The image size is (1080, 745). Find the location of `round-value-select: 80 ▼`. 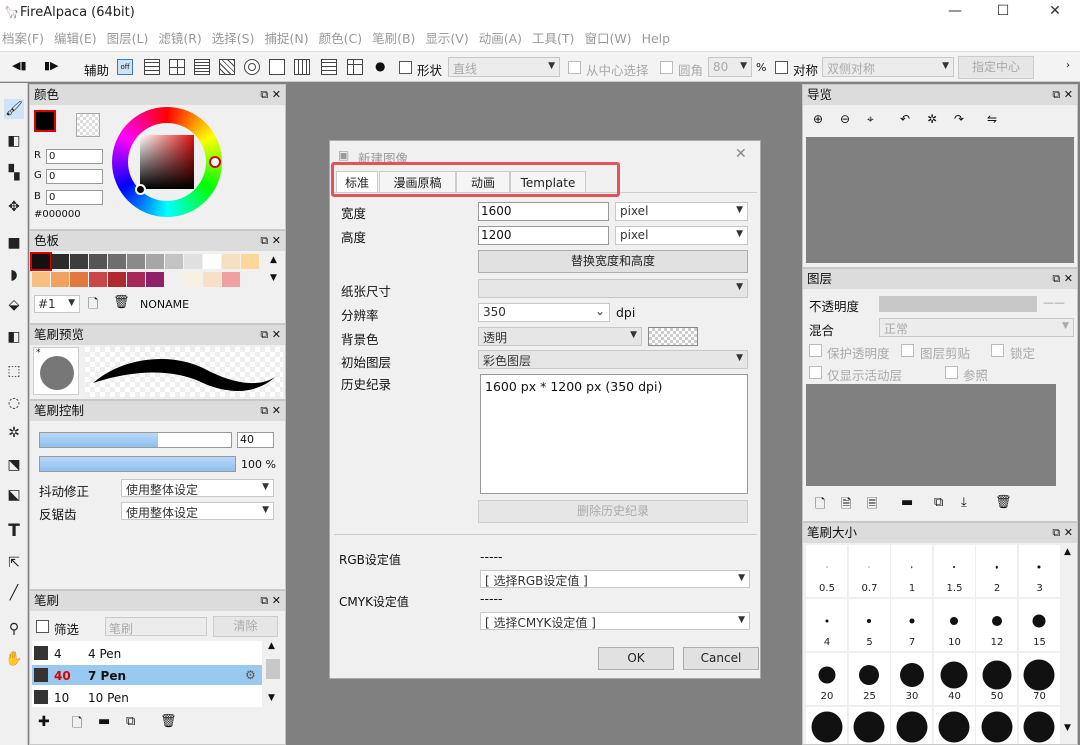

round-value-select: 80 ▼ is located at coordinates (730, 67).